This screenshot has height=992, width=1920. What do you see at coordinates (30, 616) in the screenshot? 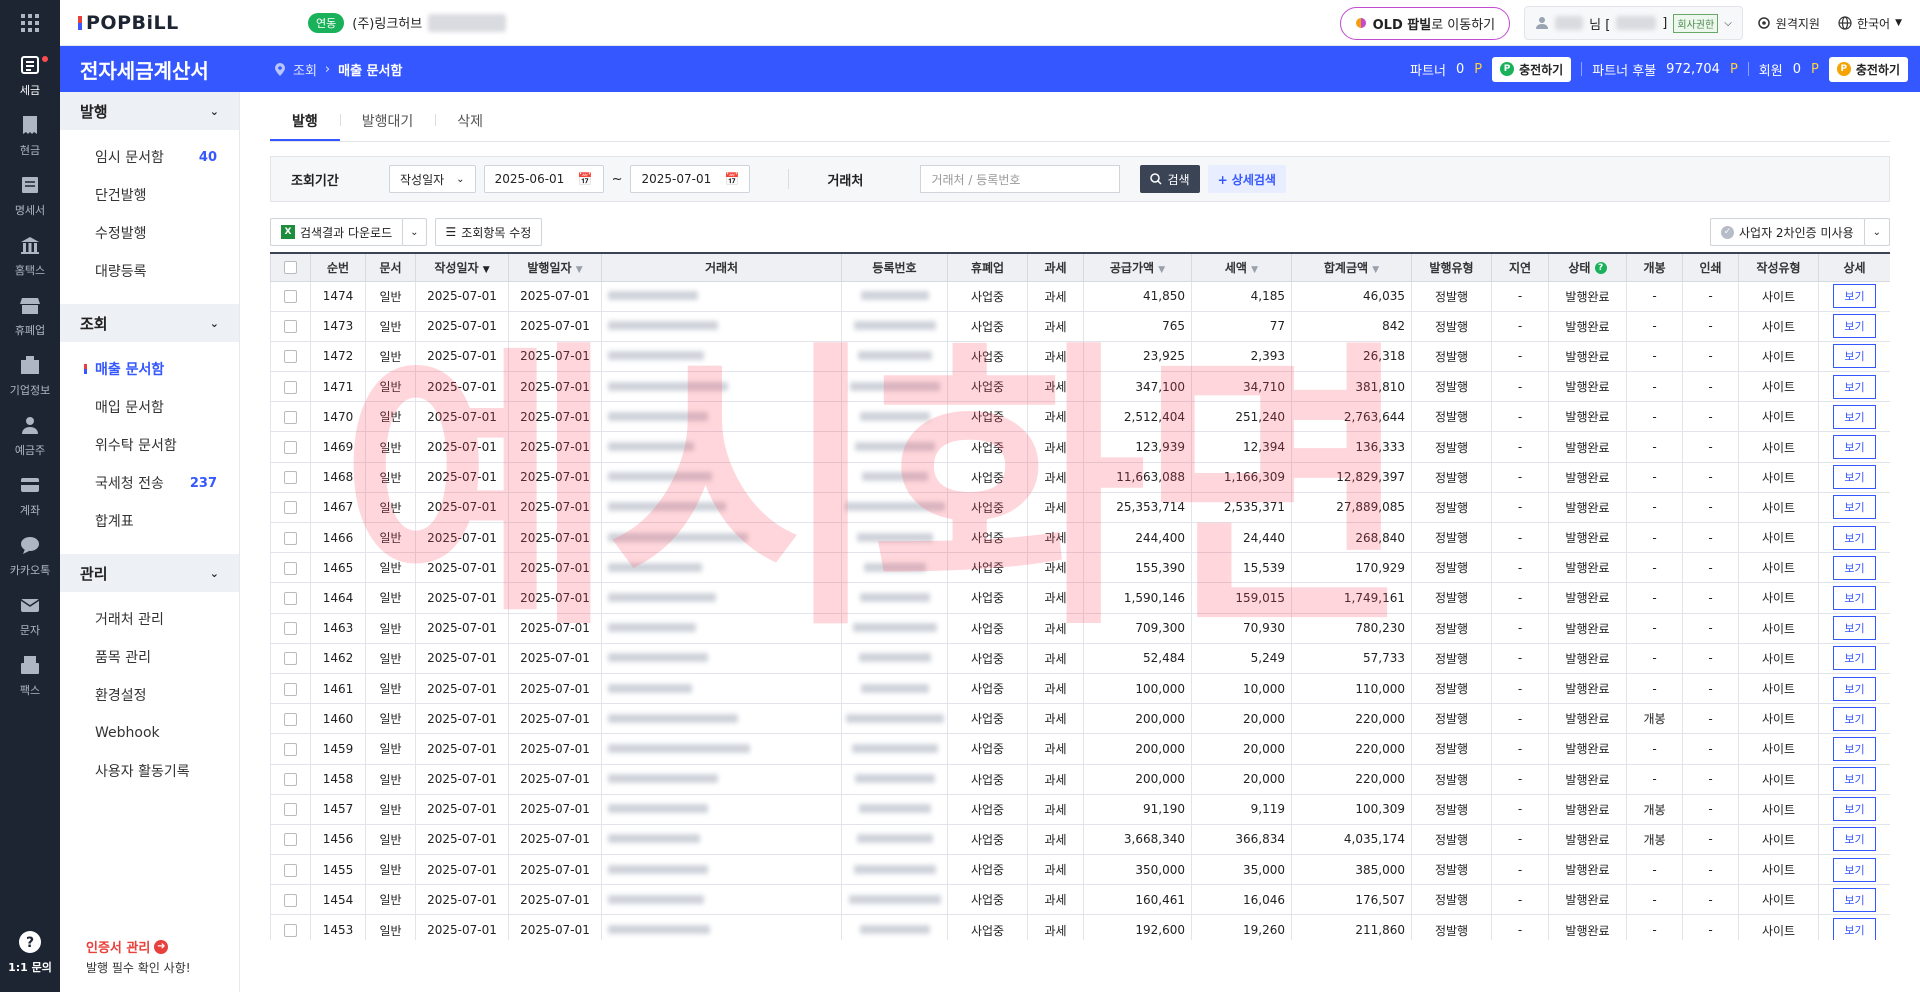
I see `rail-item-sms: 문자` at bounding box center [30, 616].